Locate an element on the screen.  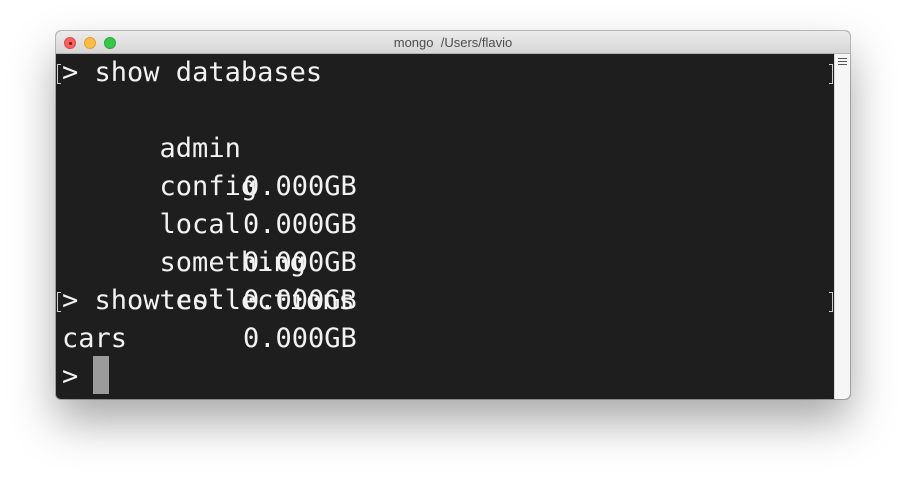
database-size: 0.000GB is located at coordinates (300, 338).